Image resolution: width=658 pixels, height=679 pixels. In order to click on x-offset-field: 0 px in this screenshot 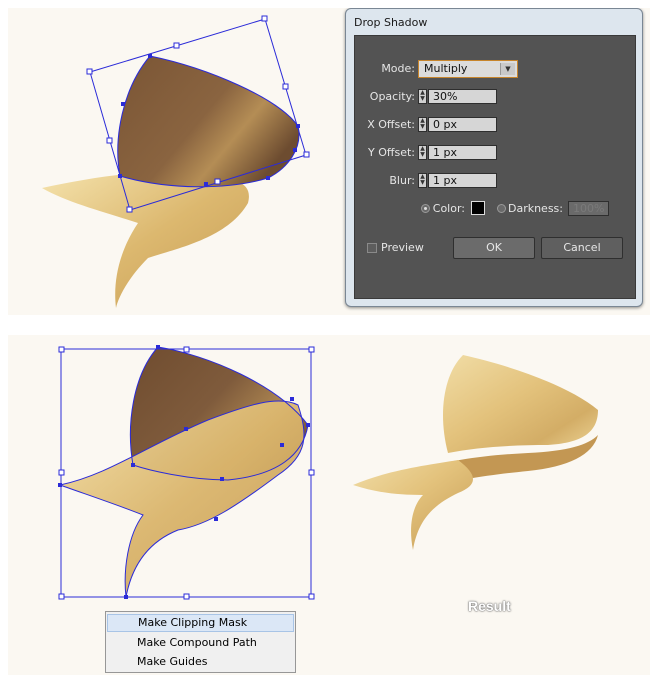, I will do `click(462, 124)`.